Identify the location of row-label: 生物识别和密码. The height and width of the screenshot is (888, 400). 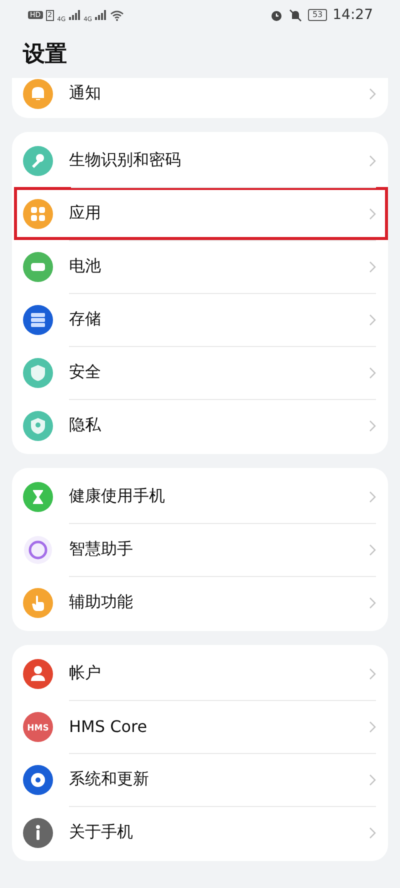
(125, 160).